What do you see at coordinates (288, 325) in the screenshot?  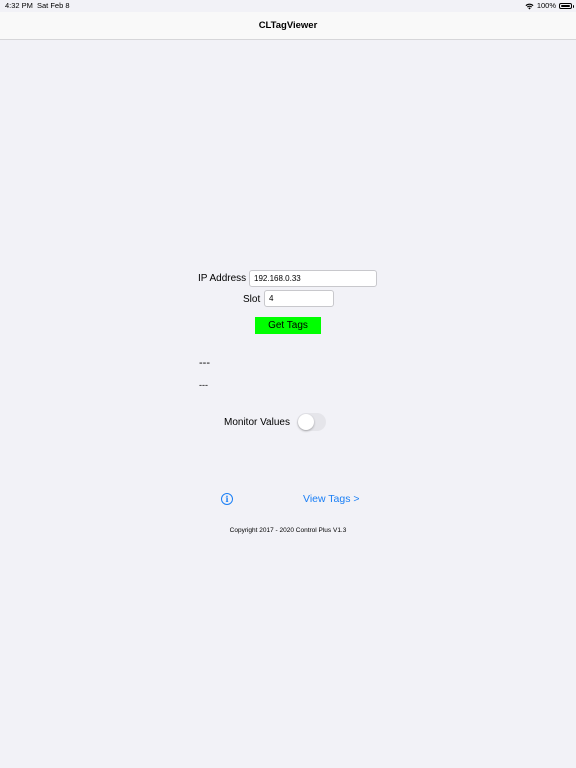 I see `get-tags-button: Get Tags` at bounding box center [288, 325].